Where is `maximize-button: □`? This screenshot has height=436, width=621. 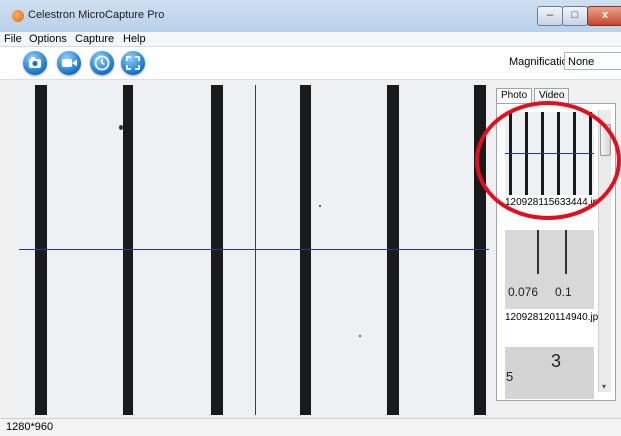
maximize-button: □ is located at coordinates (575, 16).